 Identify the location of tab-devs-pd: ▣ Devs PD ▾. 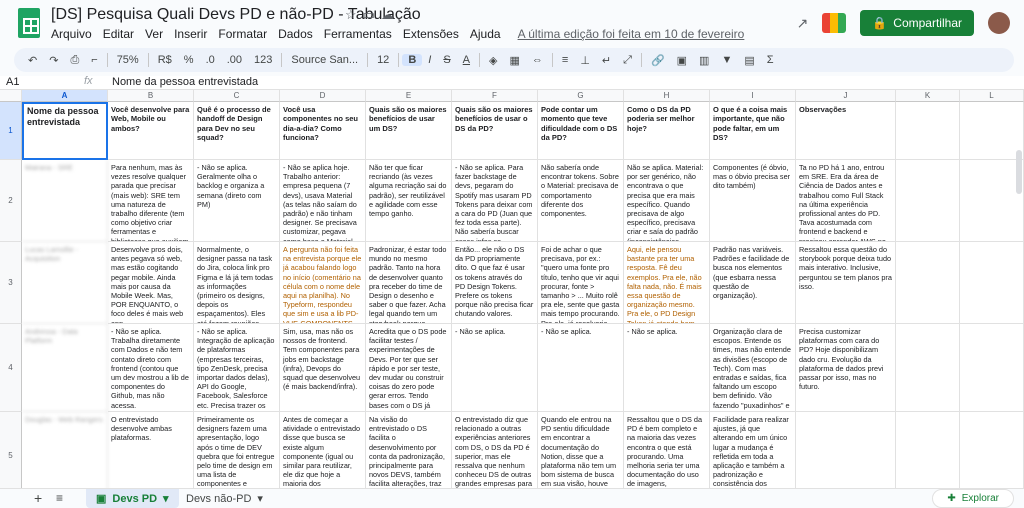
(132, 498).